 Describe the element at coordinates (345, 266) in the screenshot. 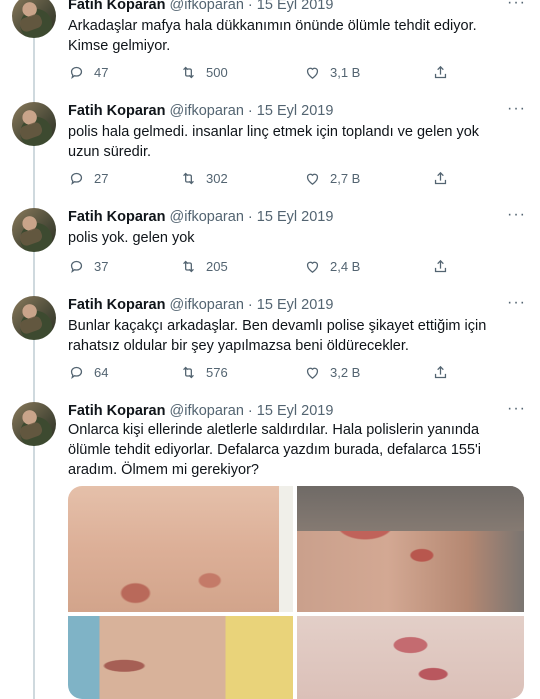

I see `like-count: 2,4 B` at that location.